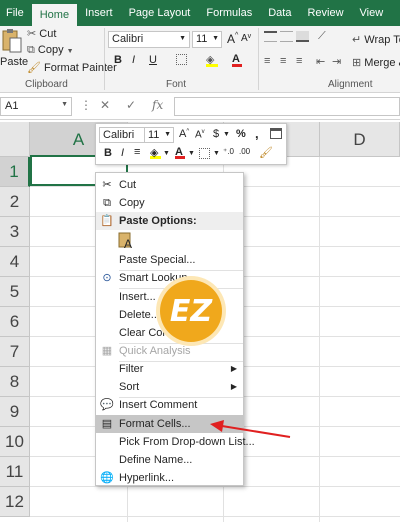  I want to click on paste-values-letter: A, so click(128, 244).